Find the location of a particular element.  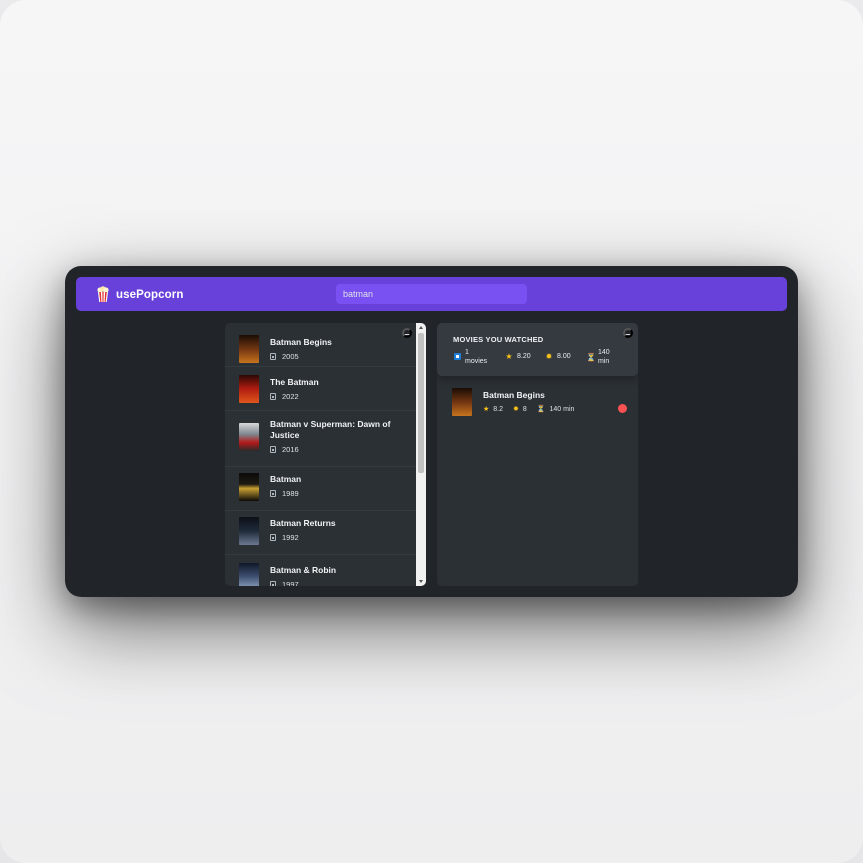

runtime-unit: min is located at coordinates (604, 361).